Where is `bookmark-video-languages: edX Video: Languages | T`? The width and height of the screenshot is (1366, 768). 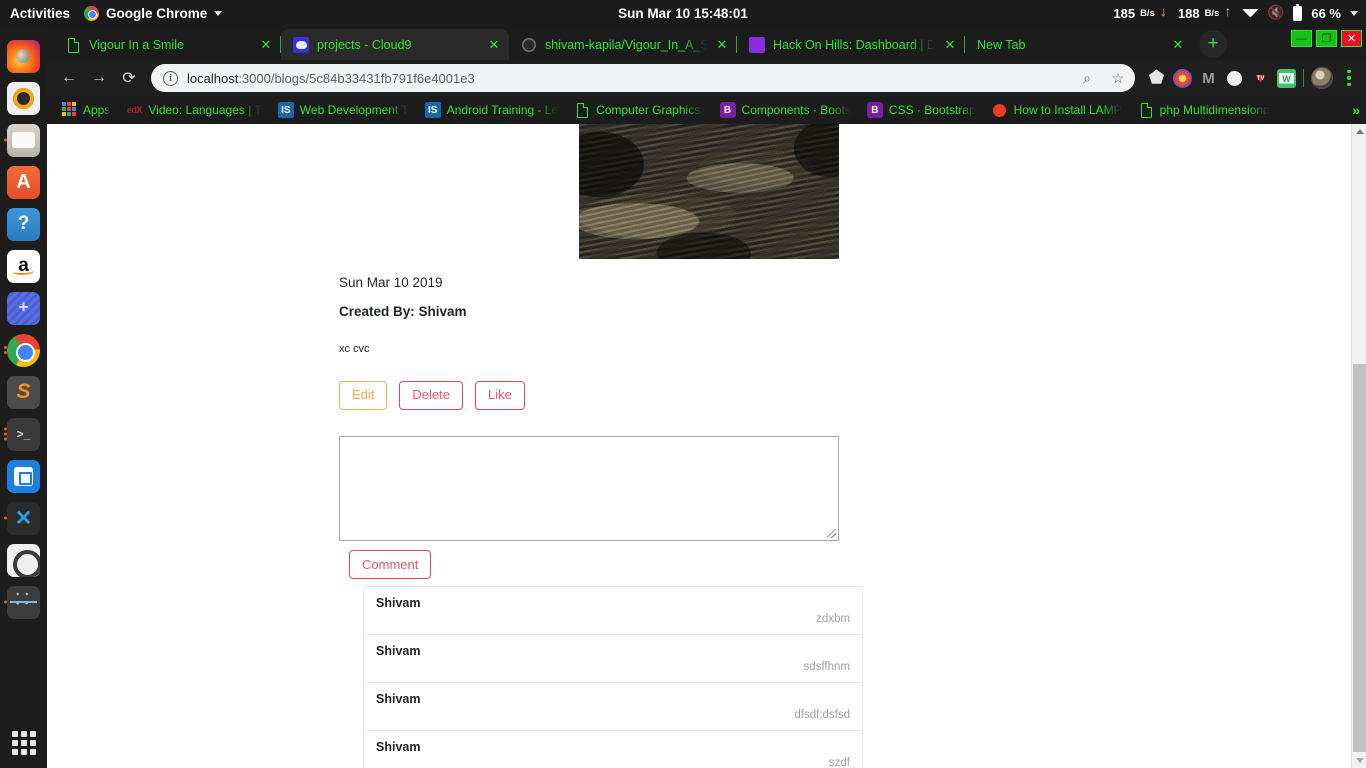
bookmark-video-languages: edX Video: Languages | T is located at coordinates (193, 110).